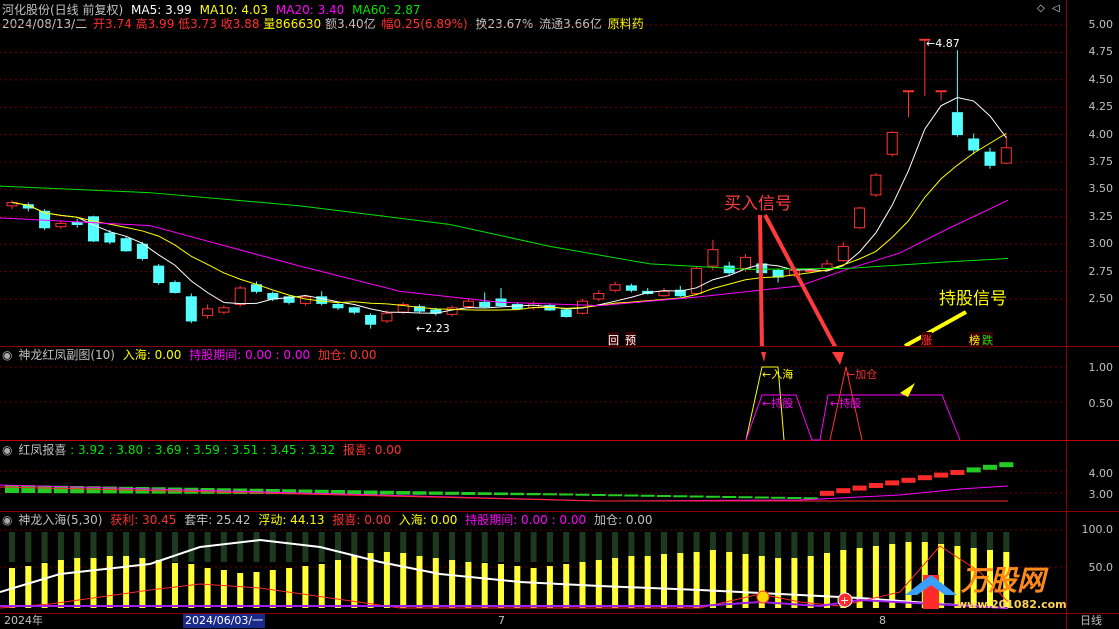 The image size is (1119, 629). I want to click on brand-logo: 万股网 www.201082.com, so click(995, 589).